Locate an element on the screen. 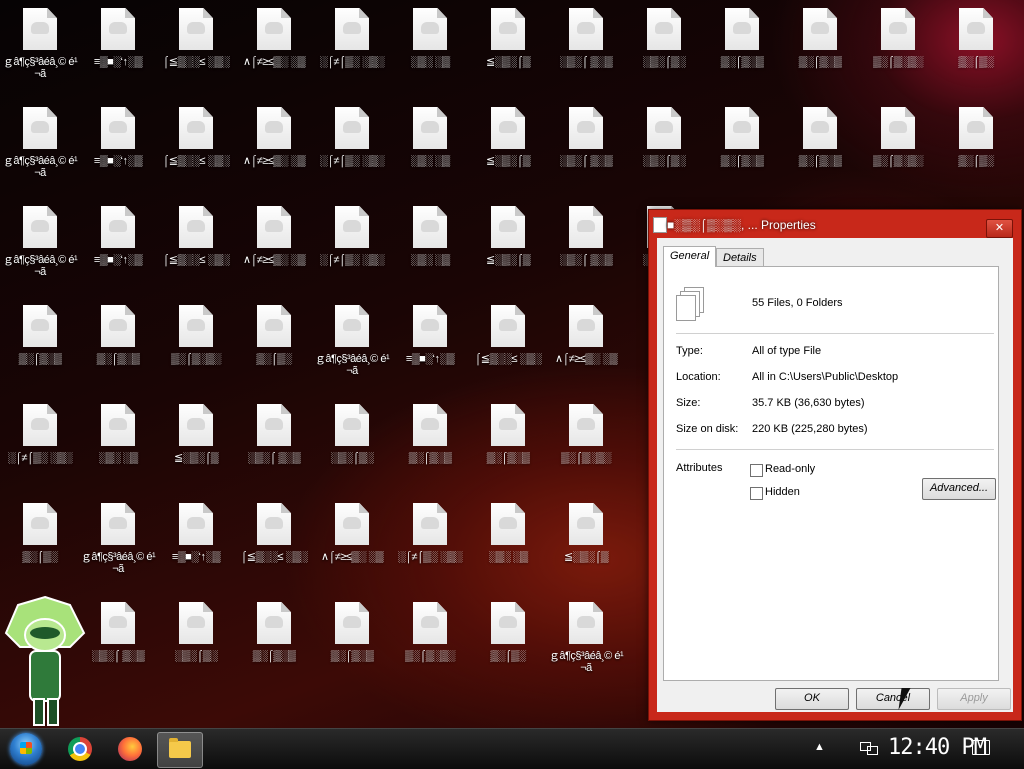 The width and height of the screenshot is (1024, 769). location-label: Location: is located at coordinates (698, 377).